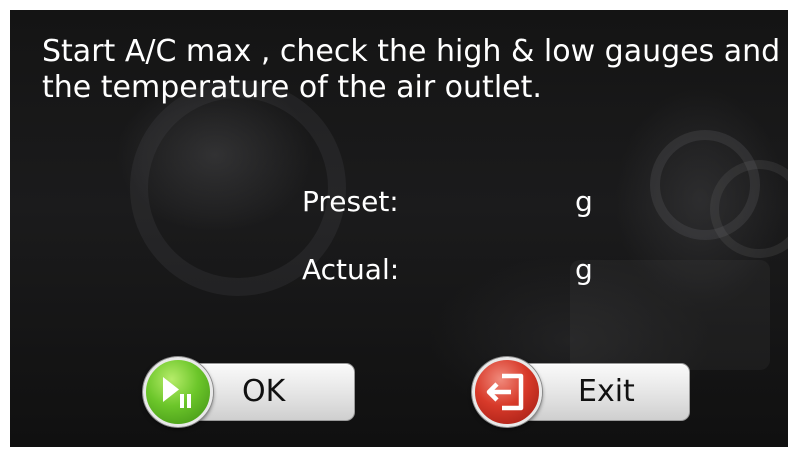 Image resolution: width=798 pixels, height=457 pixels. I want to click on ok-button: OK, so click(249, 392).